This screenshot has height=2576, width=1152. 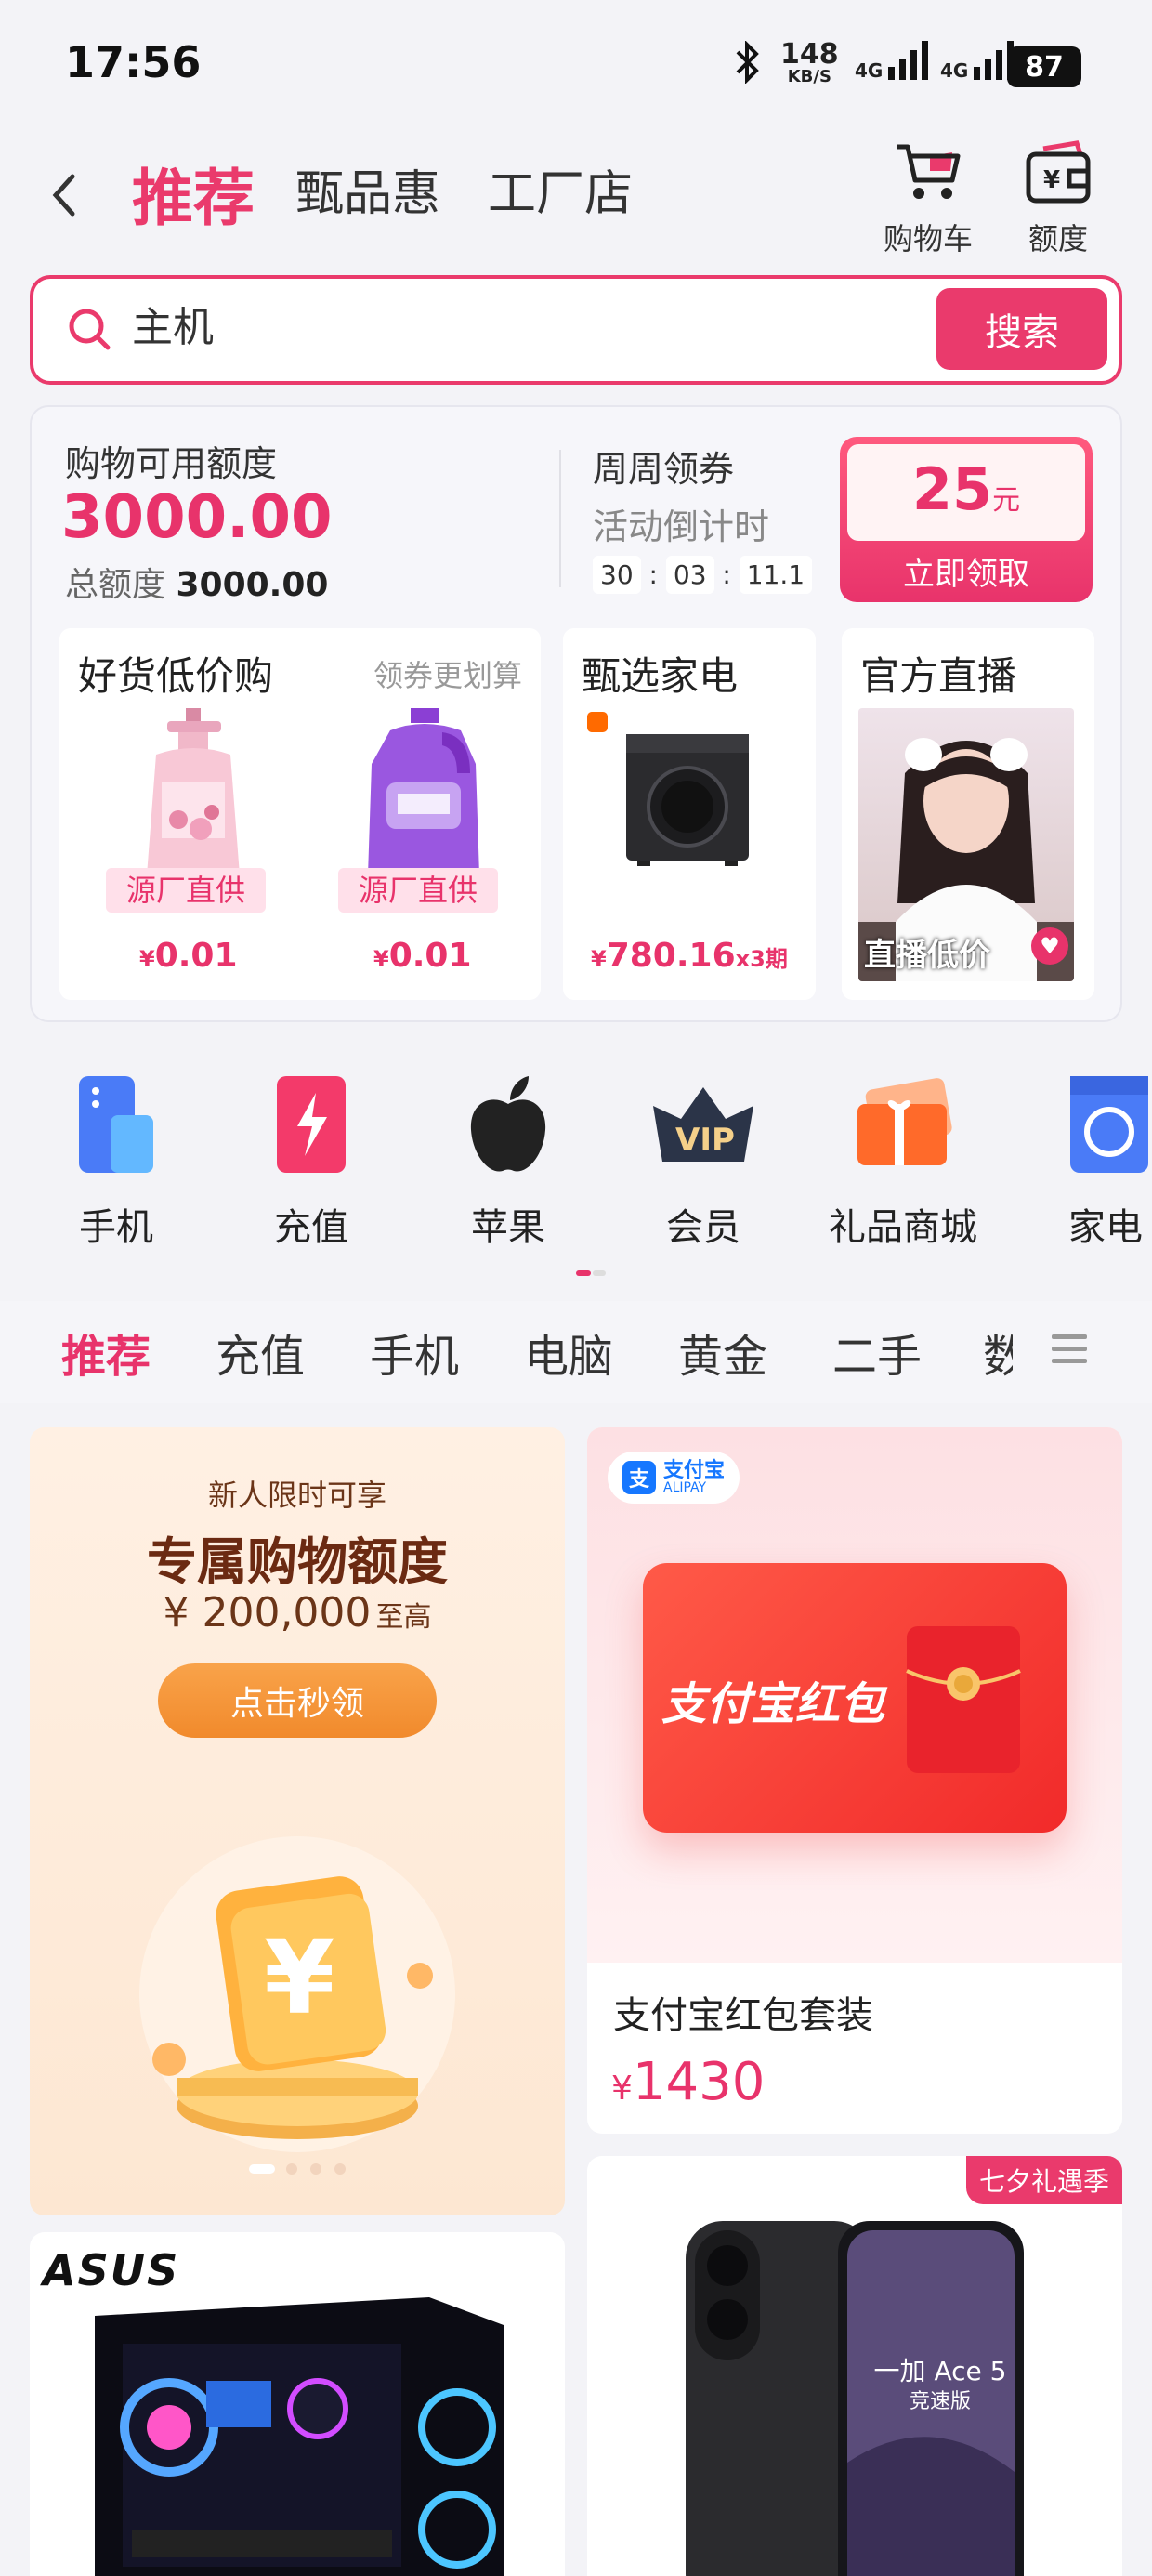 I want to click on product-card-alipay: 支 支付宝 ALIPAY 支付宝红包 支付宝红包套装 ¥1430, so click(x=854, y=1780).